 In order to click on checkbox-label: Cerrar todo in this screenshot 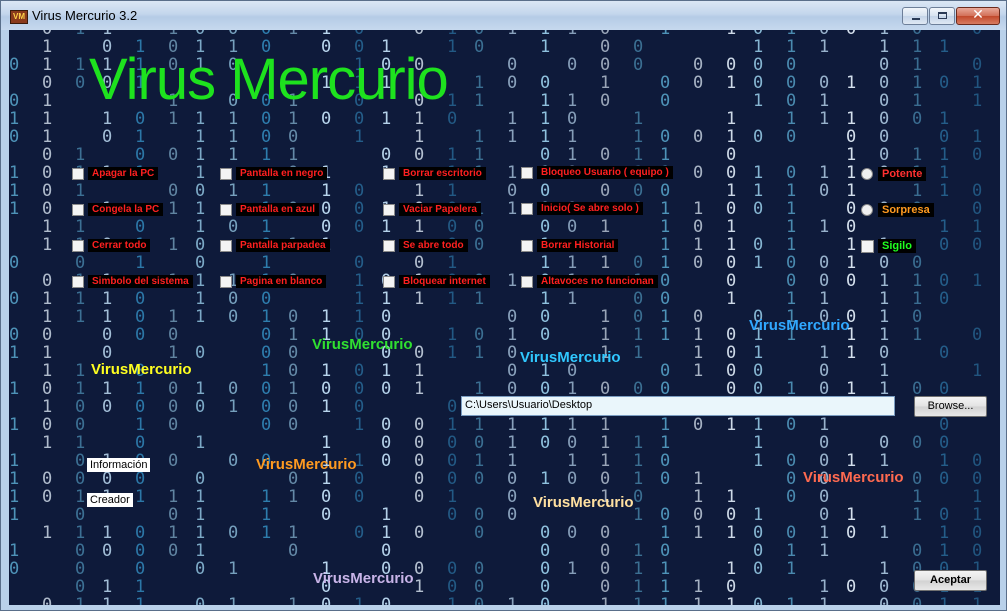, I will do `click(119, 245)`.